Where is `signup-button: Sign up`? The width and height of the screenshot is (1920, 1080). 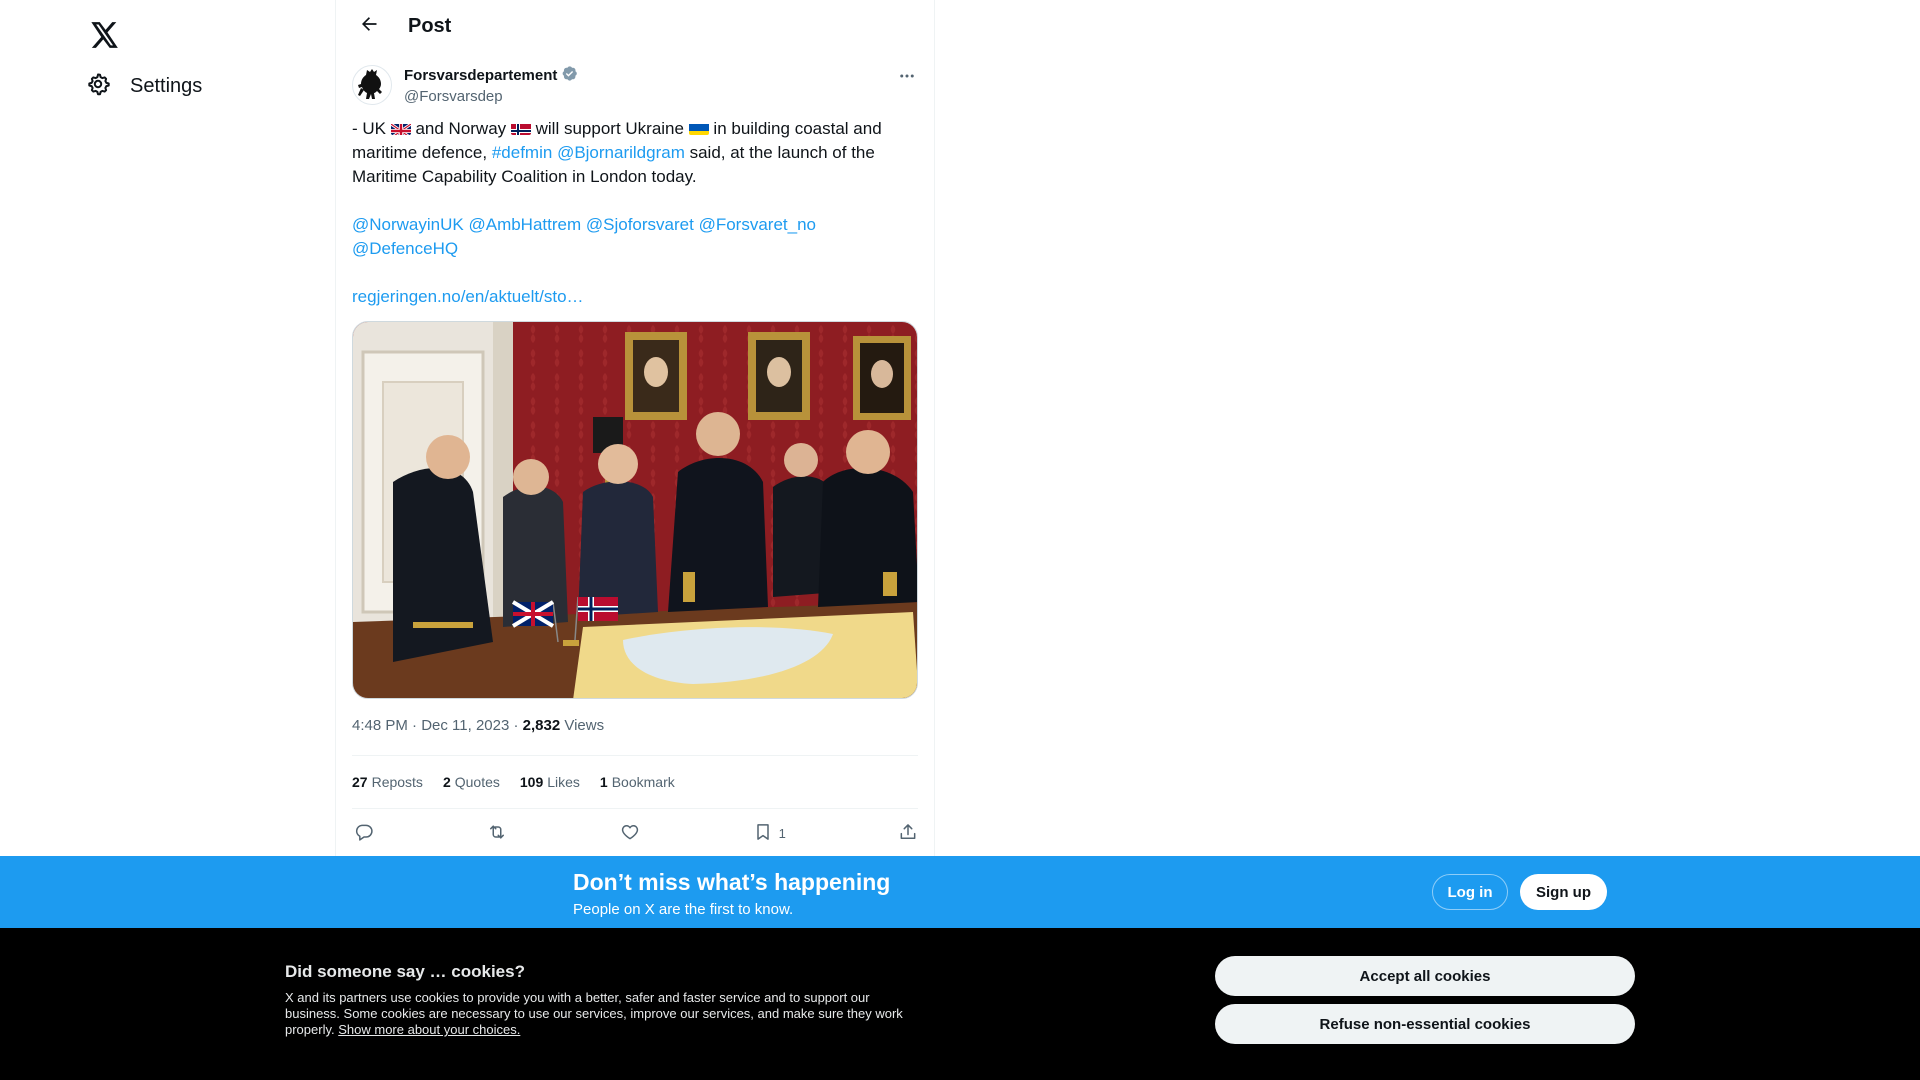 signup-button: Sign up is located at coordinates (1563, 892).